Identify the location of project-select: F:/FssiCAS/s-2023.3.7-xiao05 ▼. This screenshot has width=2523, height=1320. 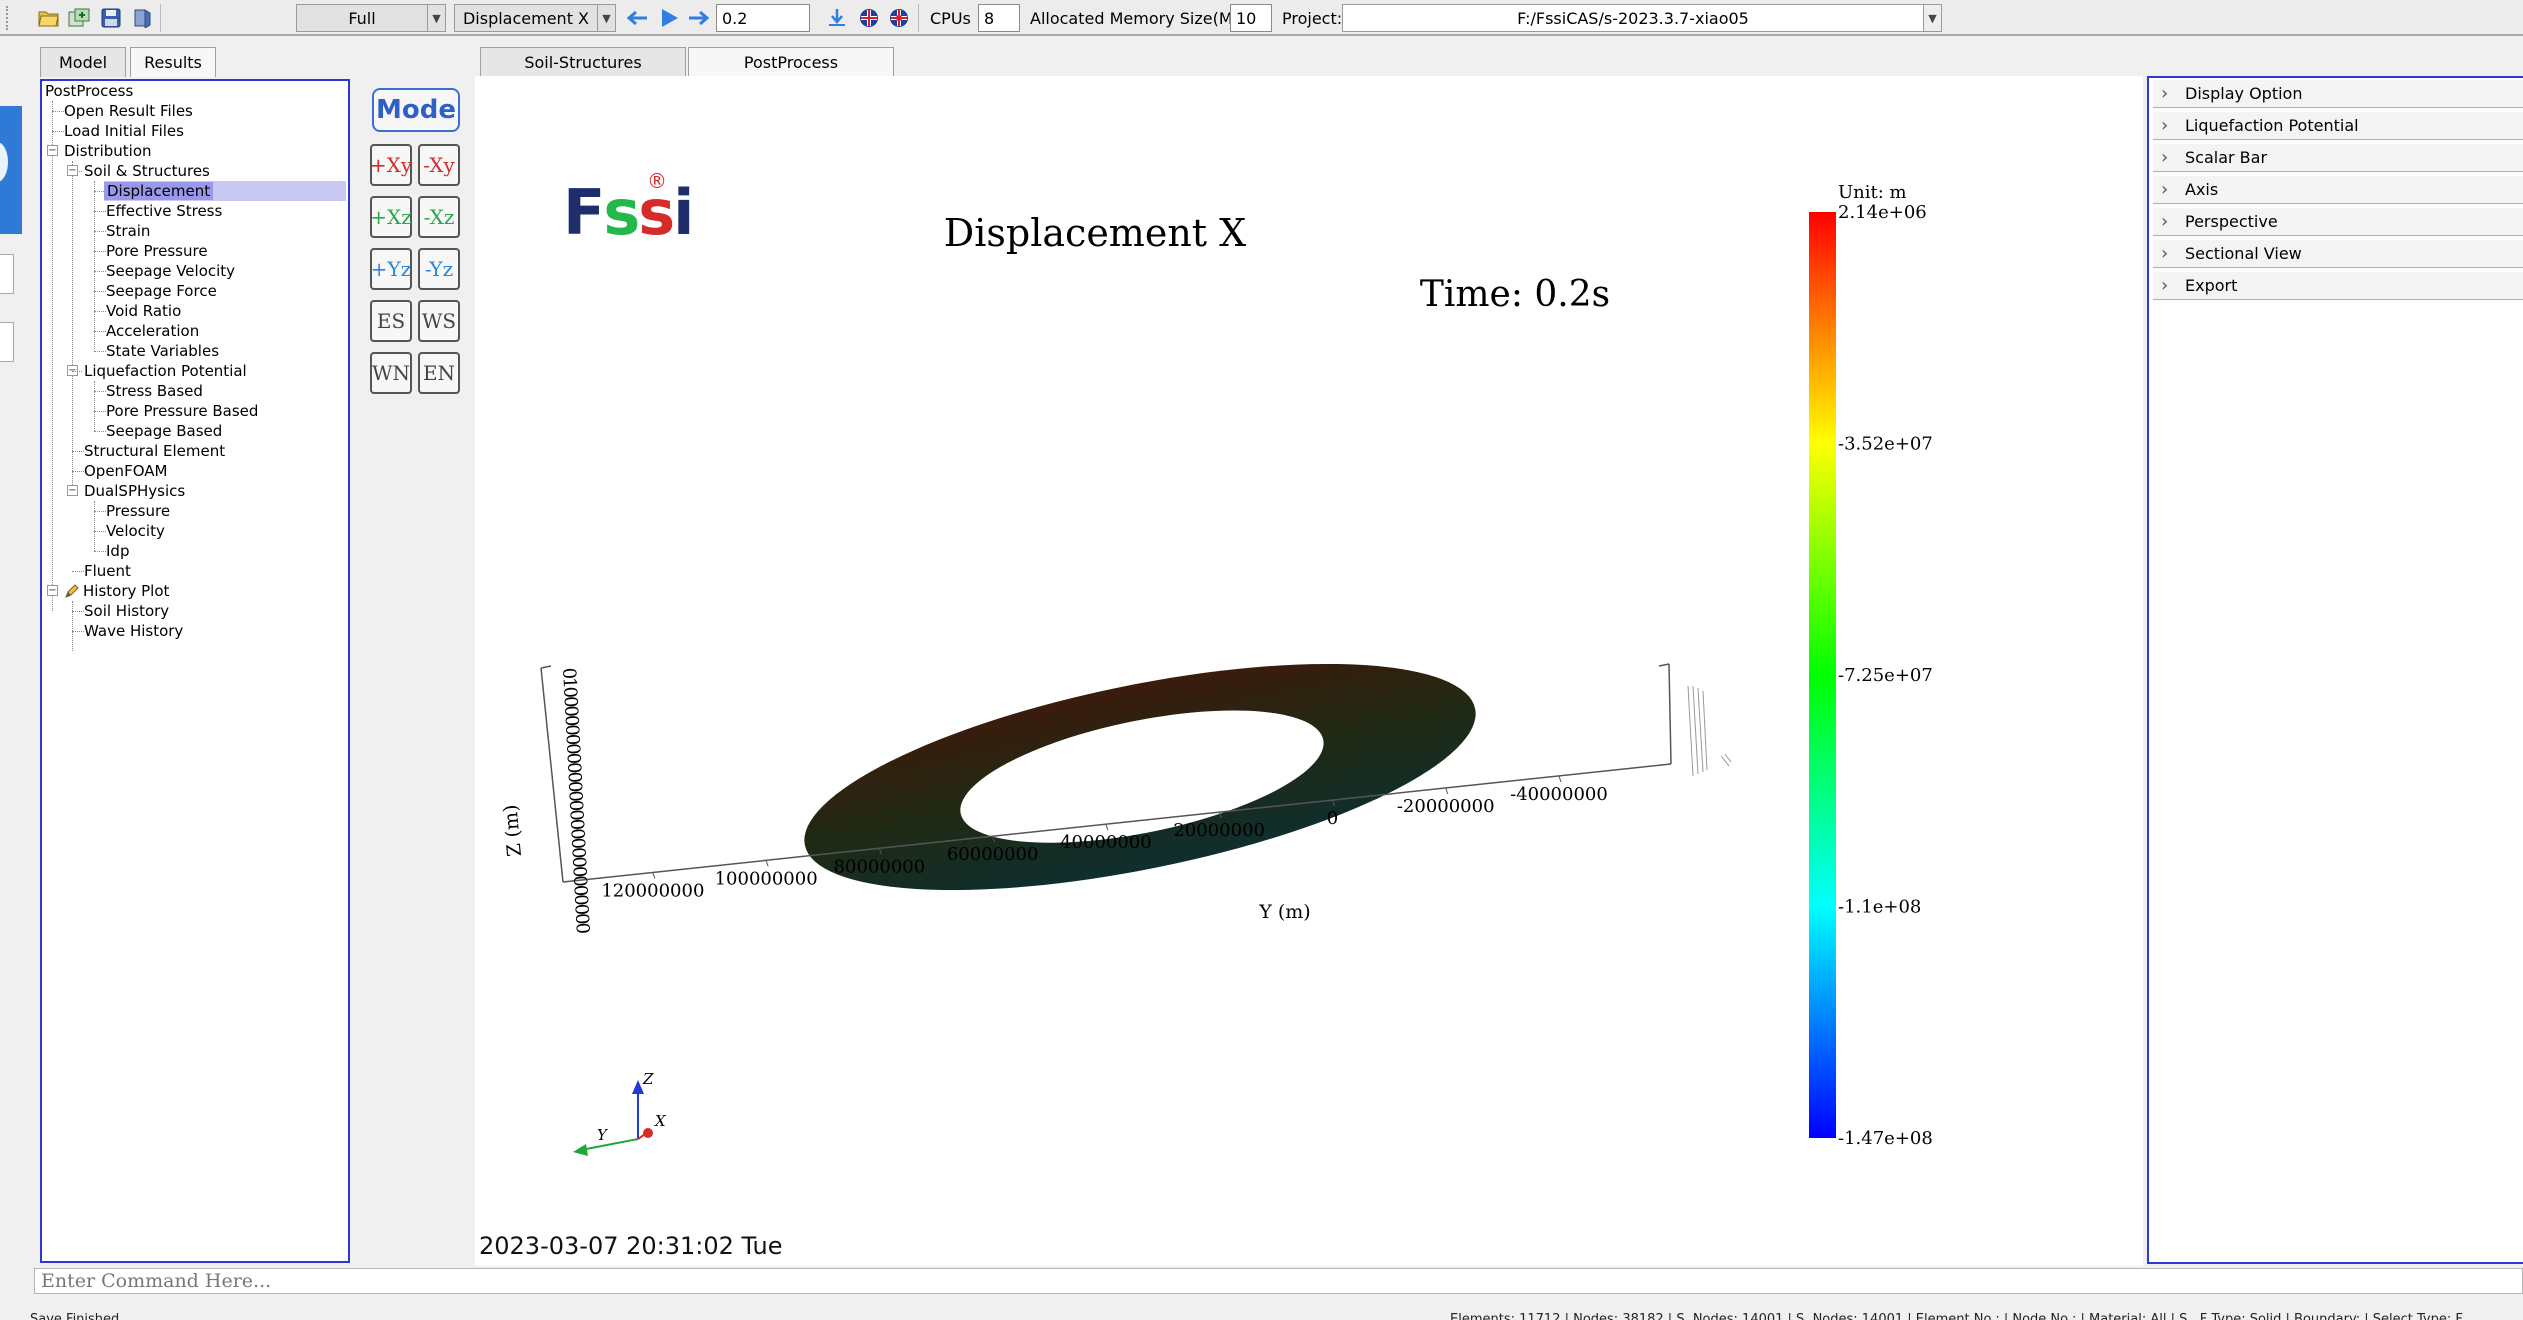
(1642, 18).